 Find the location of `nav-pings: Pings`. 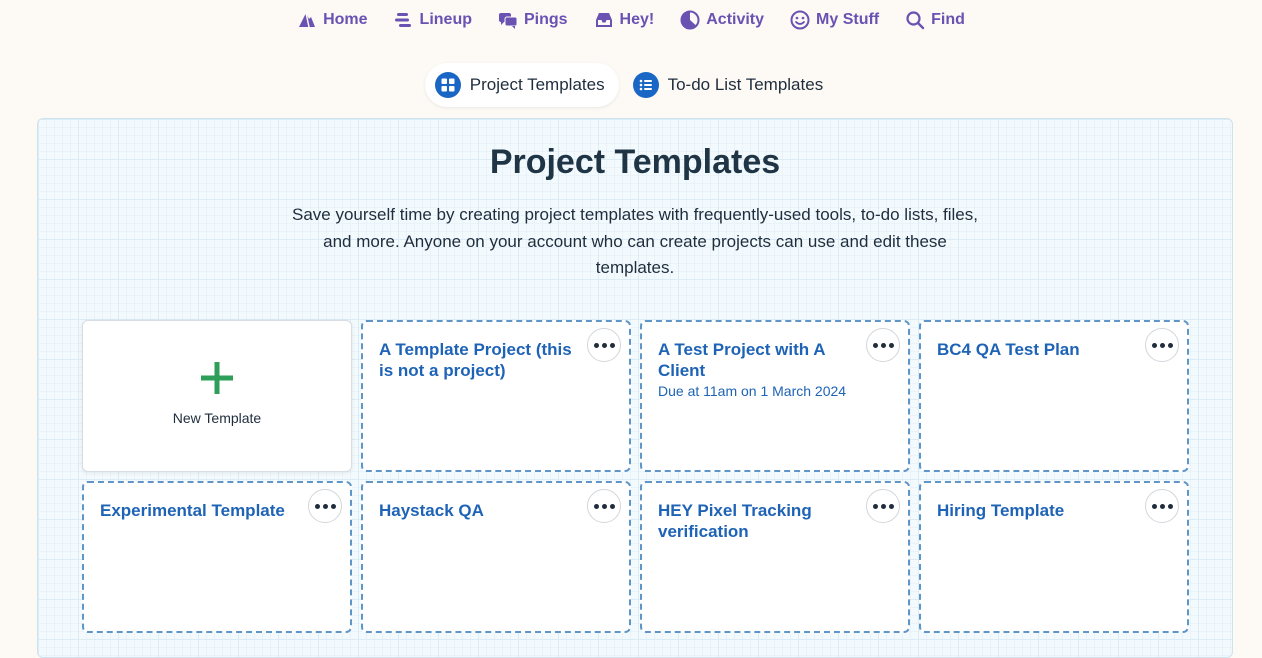

nav-pings: Pings is located at coordinates (533, 20).